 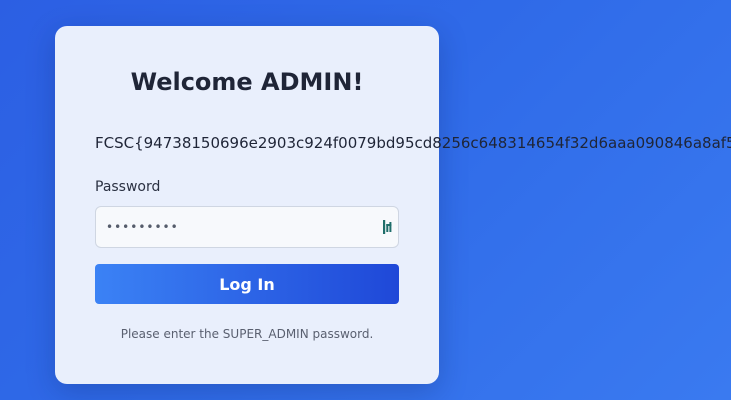 What do you see at coordinates (241, 227) in the screenshot?
I see `password-input` at bounding box center [241, 227].